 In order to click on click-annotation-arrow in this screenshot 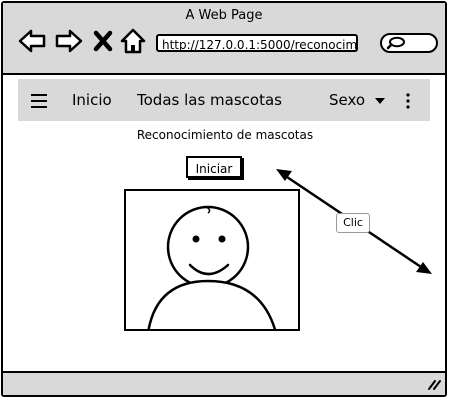, I will do `click(354, 221)`.